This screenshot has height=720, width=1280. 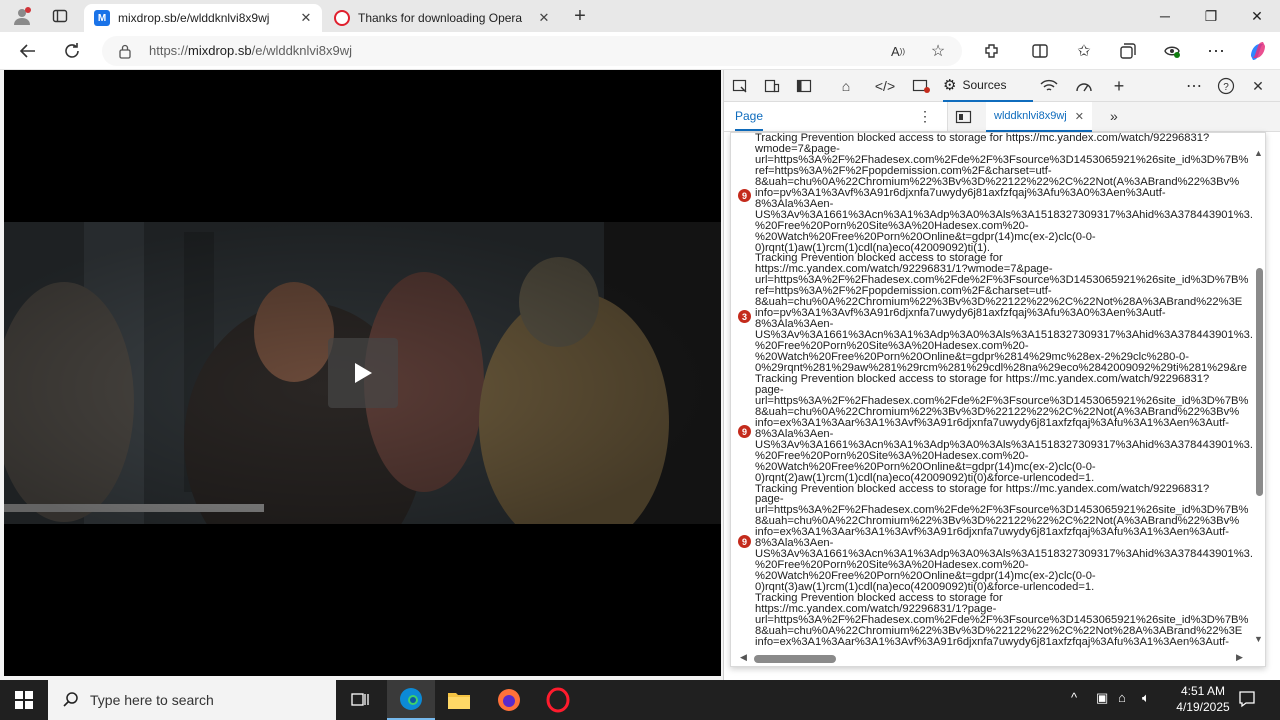 What do you see at coordinates (1049, 86) in the screenshot?
I see `network-tab-icon` at bounding box center [1049, 86].